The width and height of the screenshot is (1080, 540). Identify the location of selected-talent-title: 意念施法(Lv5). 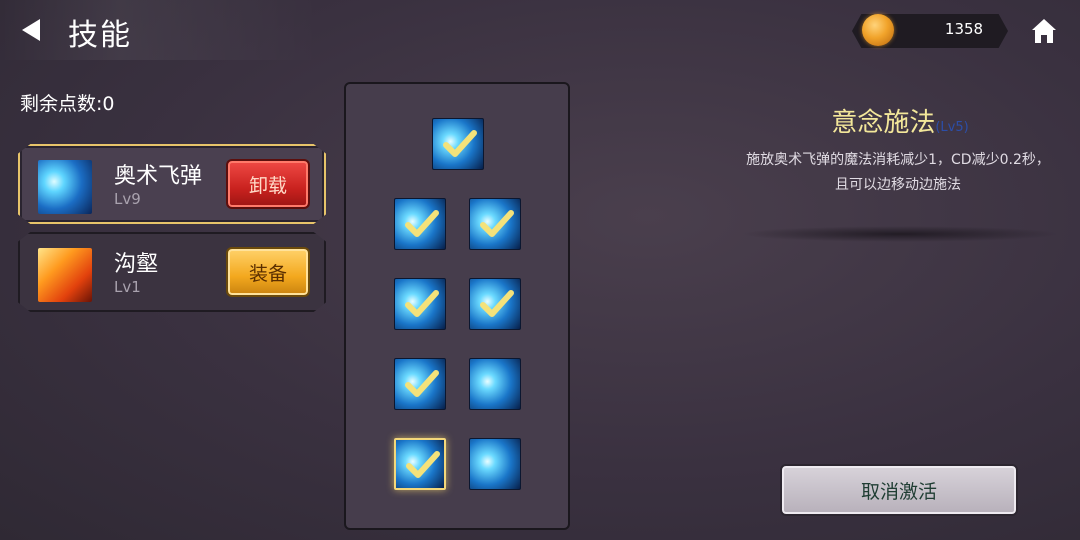
(900, 120).